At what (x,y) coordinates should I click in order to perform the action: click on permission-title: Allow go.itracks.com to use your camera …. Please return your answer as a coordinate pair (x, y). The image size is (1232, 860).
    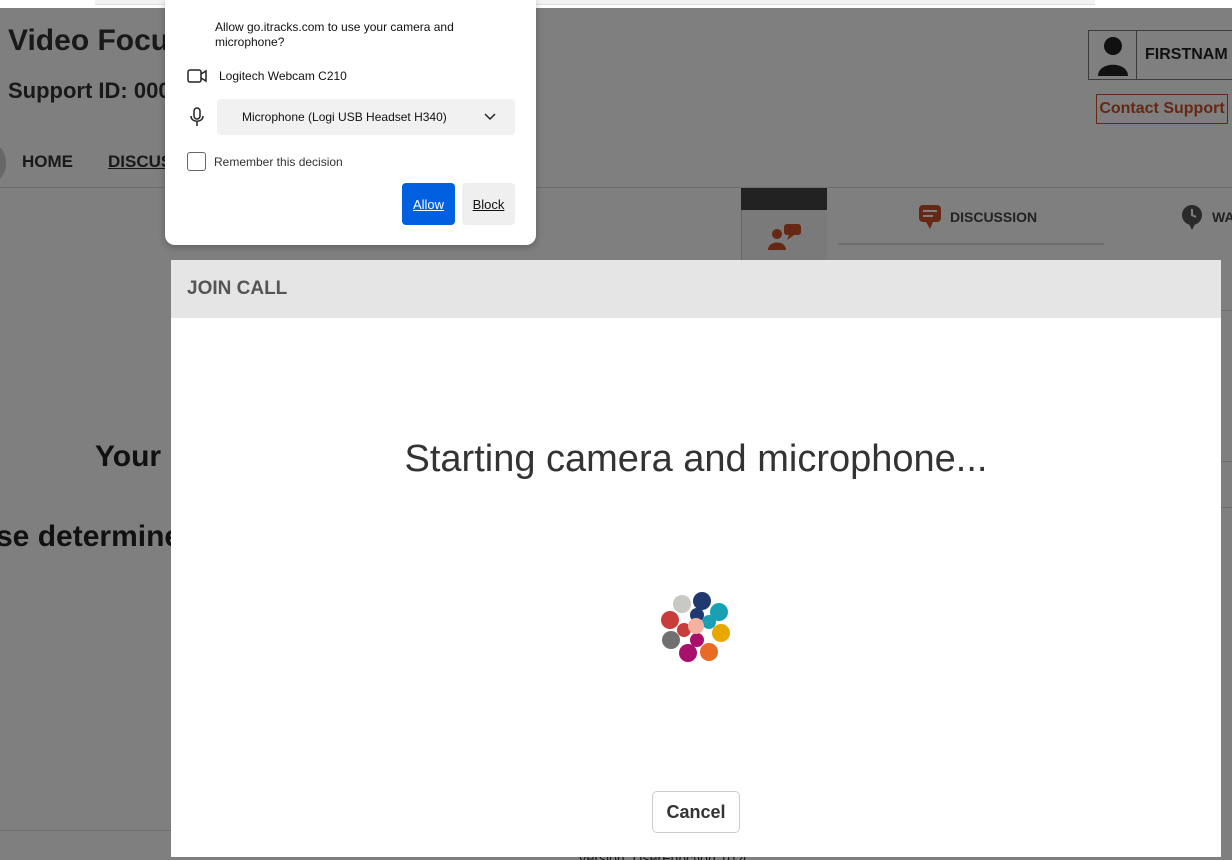
    Looking at the image, I should click on (334, 34).